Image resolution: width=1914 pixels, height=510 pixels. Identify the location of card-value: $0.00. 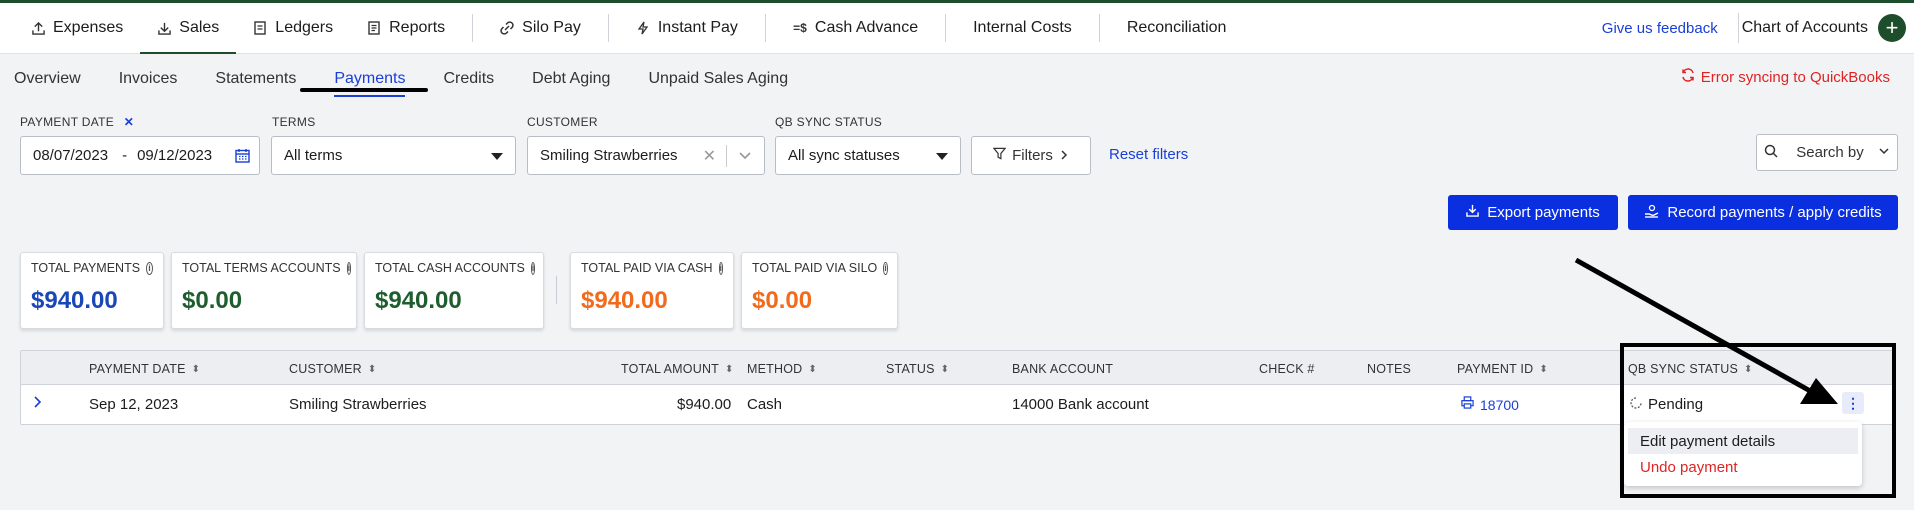
(212, 300).